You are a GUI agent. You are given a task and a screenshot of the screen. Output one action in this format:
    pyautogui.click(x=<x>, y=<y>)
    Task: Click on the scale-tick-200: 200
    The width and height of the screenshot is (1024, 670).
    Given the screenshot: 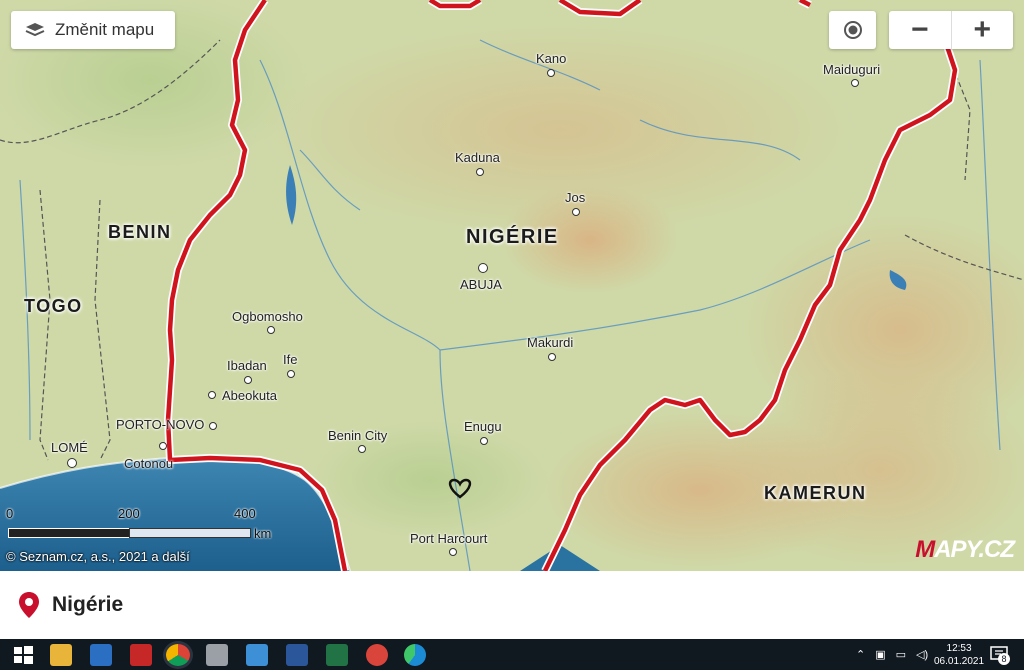 What is the action you would take?
    pyautogui.click(x=129, y=513)
    